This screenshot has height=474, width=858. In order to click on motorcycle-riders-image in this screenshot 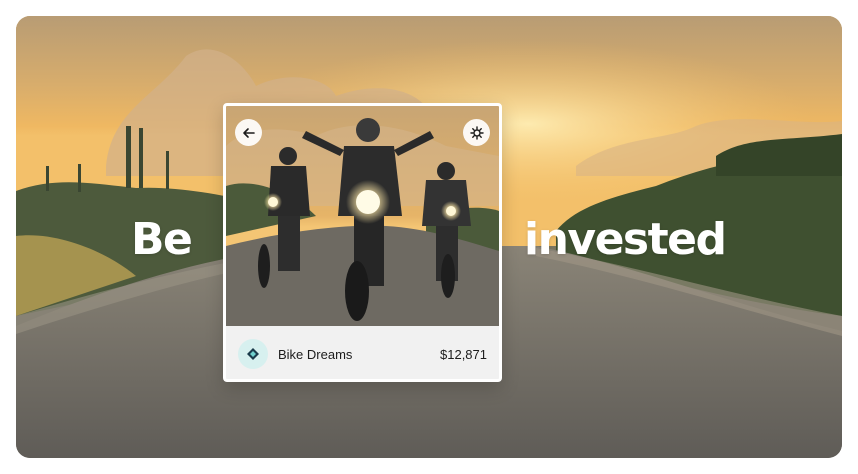, I will do `click(362, 216)`.